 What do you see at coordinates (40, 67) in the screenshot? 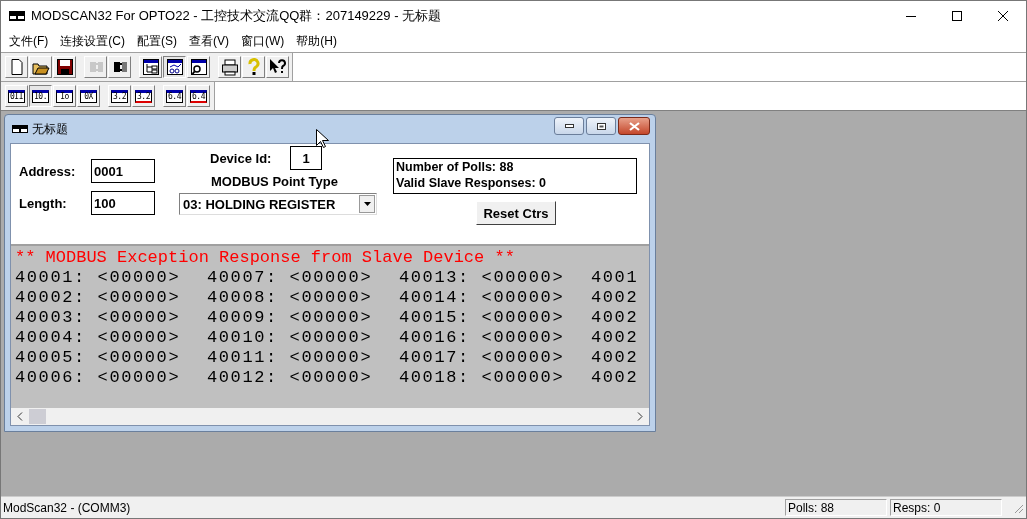
I see `folder-icon` at bounding box center [40, 67].